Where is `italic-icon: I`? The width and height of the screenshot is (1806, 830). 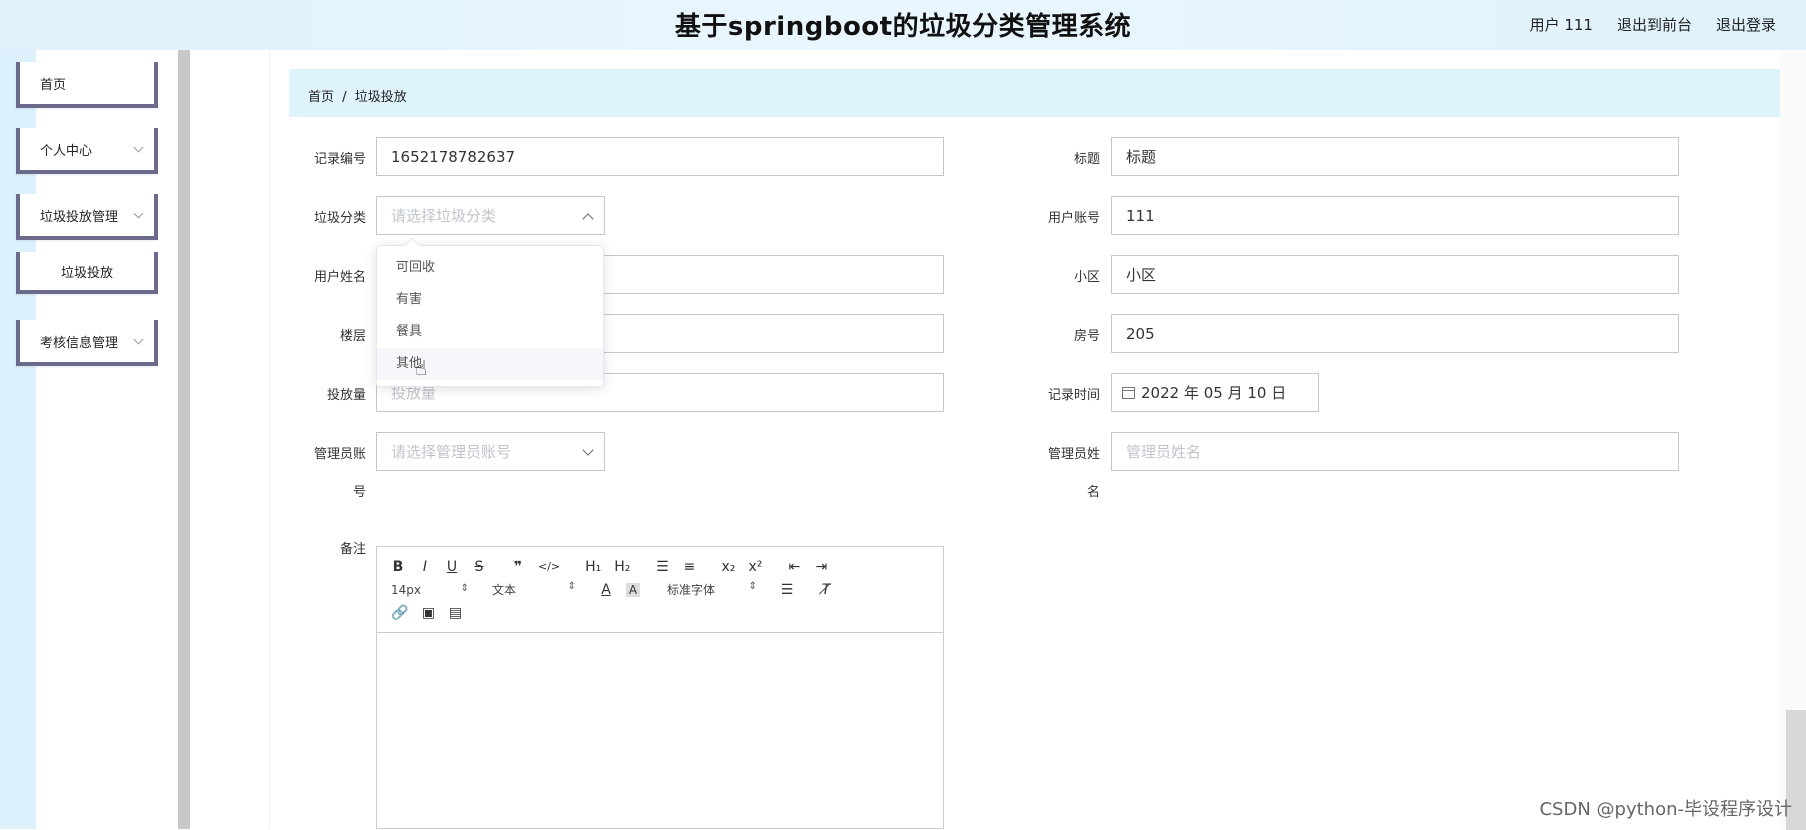 italic-icon: I is located at coordinates (425, 567).